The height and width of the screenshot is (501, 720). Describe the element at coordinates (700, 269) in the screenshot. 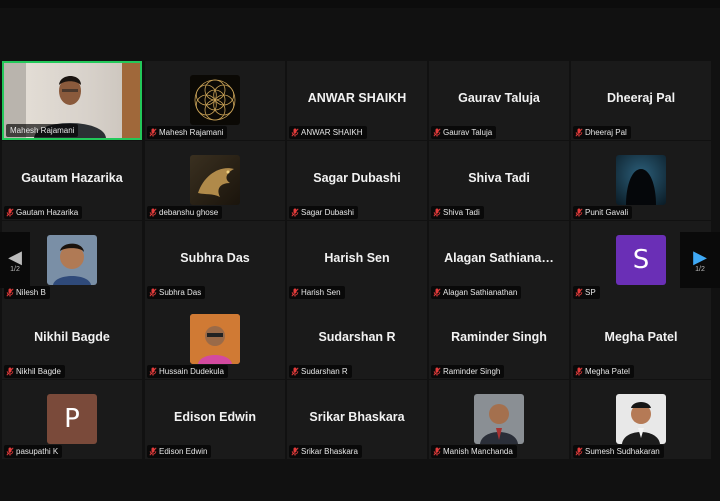

I see `page-indicator-right: 1/2` at that location.